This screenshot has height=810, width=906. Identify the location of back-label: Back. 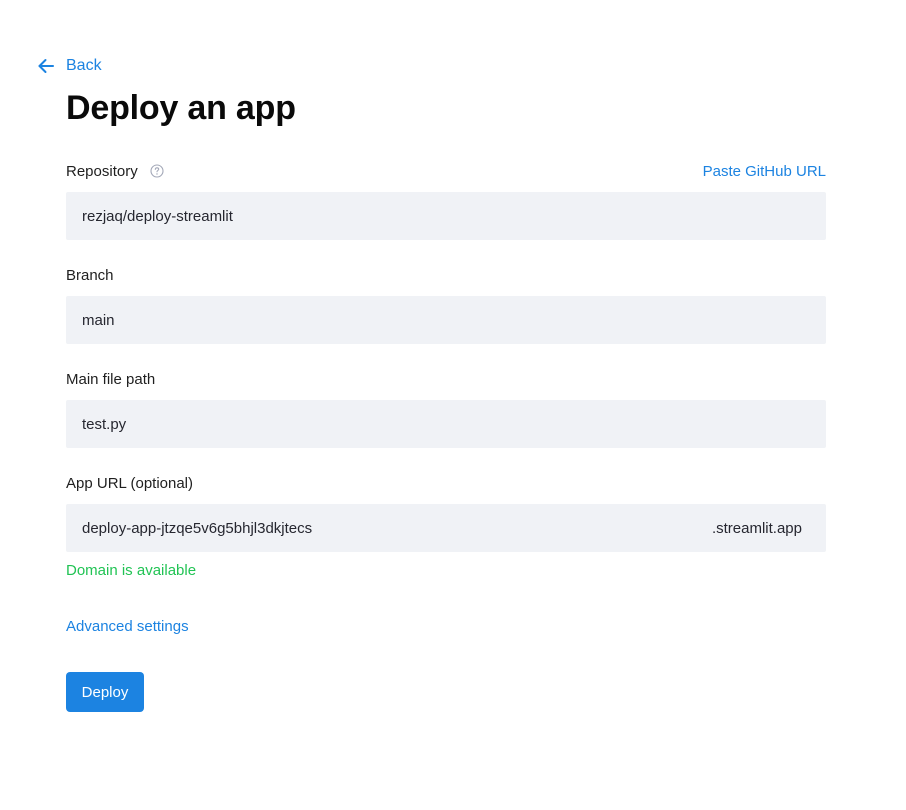
(84, 66).